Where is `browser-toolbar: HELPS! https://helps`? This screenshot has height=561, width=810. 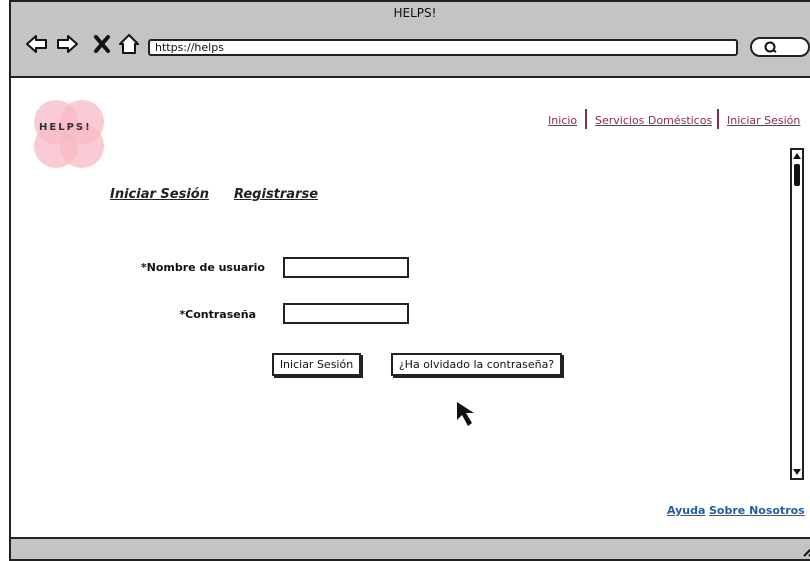
browser-toolbar: HELPS! https://helps is located at coordinates (410, 40).